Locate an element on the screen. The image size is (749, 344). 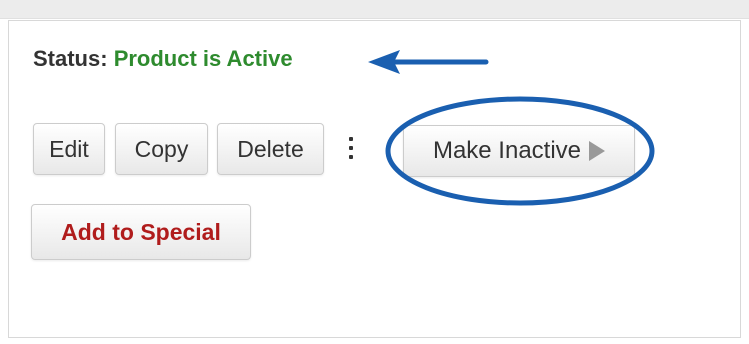
annotation-arrow-icon is located at coordinates (428, 62).